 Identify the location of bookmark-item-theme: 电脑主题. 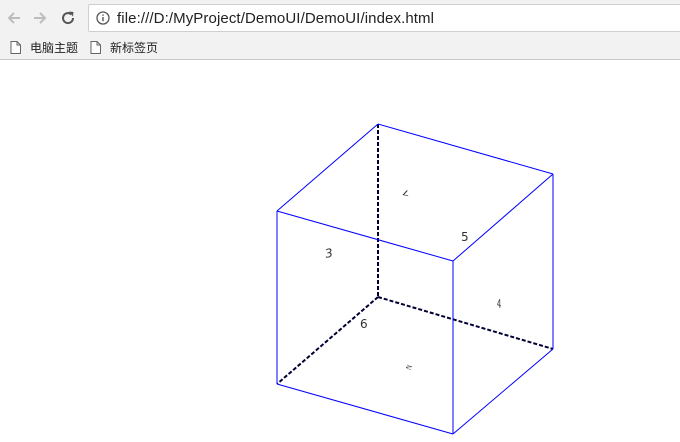
(44, 48).